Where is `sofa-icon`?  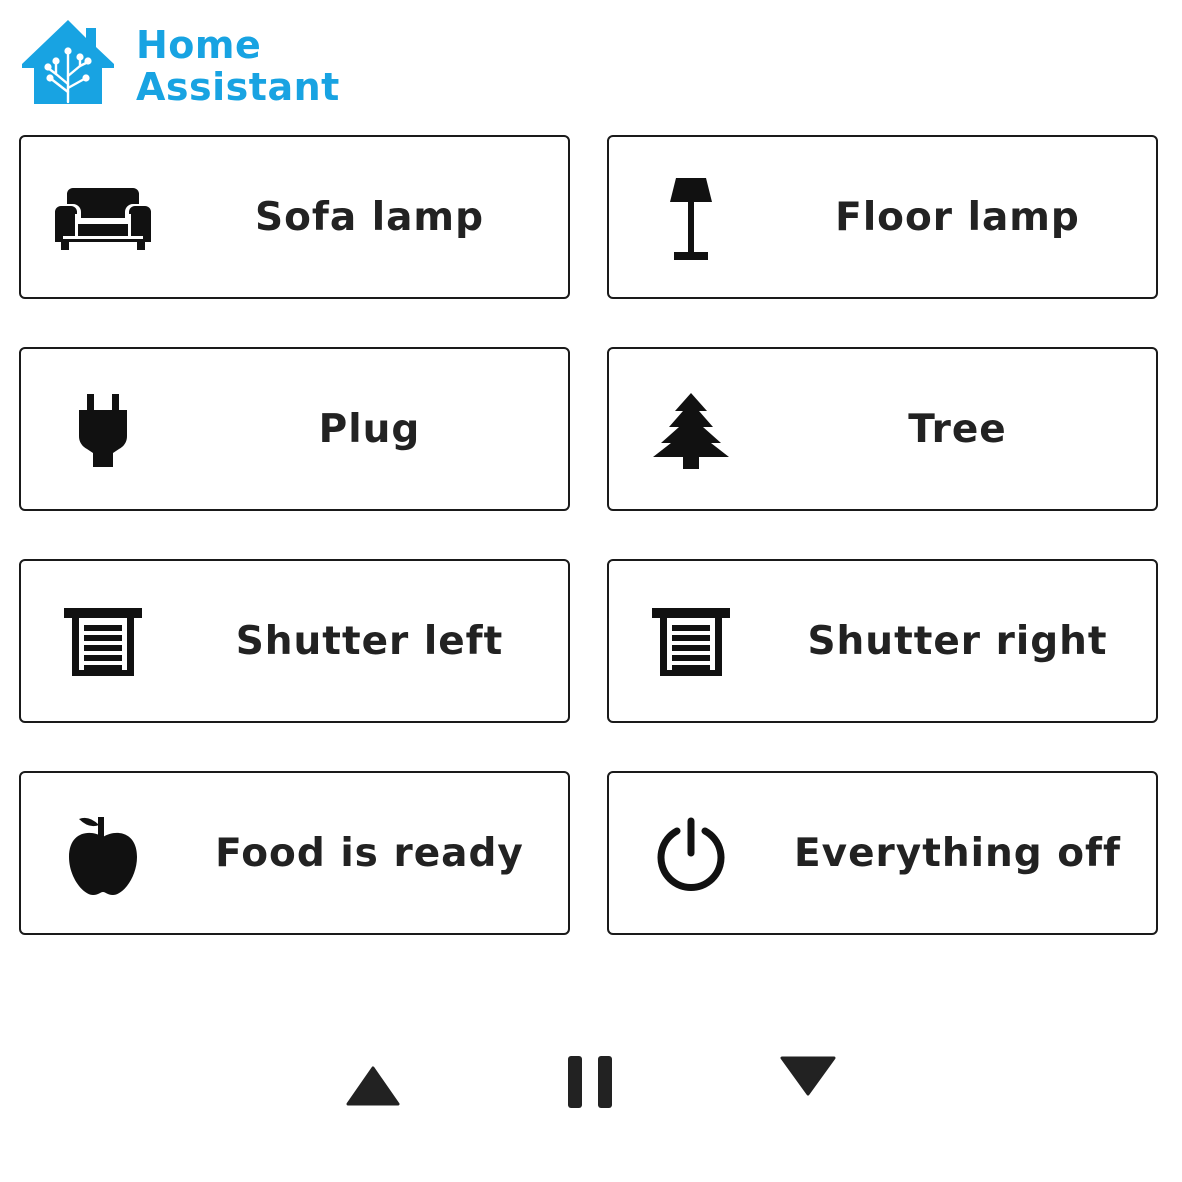
sofa-icon is located at coordinates (103, 219).